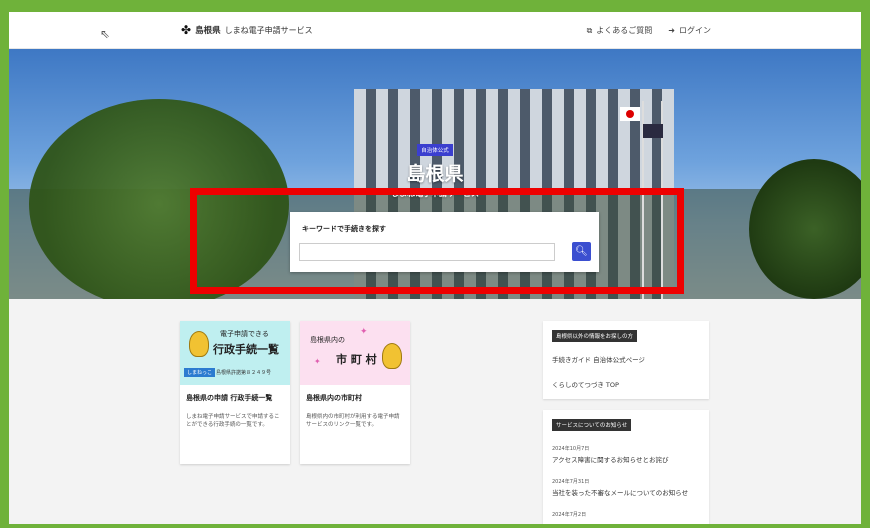 The width and height of the screenshot is (870, 528). I want to click on card-procedure-image: 電子申請できる 行政手続一覧 しまねっこ 島根県許諾第８２４９号, so click(235, 353).